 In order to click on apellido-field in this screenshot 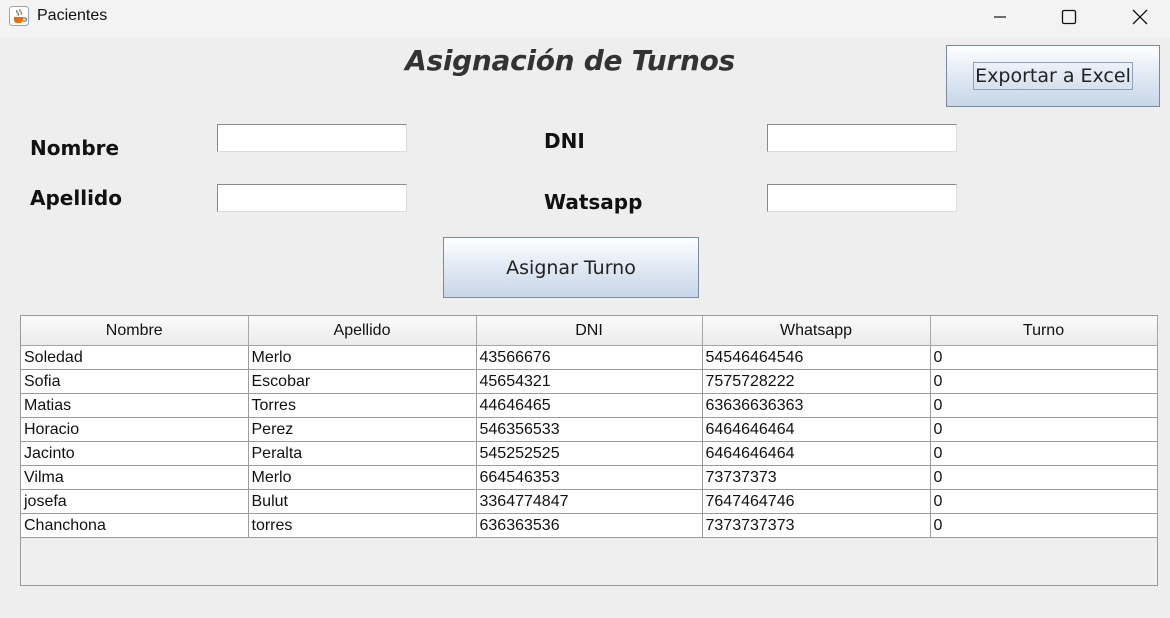, I will do `click(312, 198)`.